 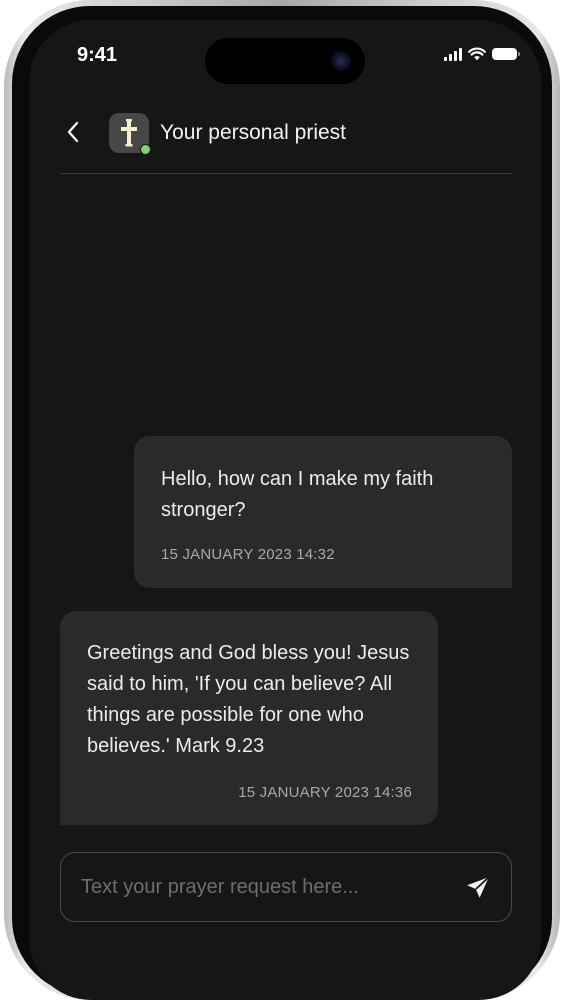 I want to click on wifi-icon, so click(x=477, y=54).